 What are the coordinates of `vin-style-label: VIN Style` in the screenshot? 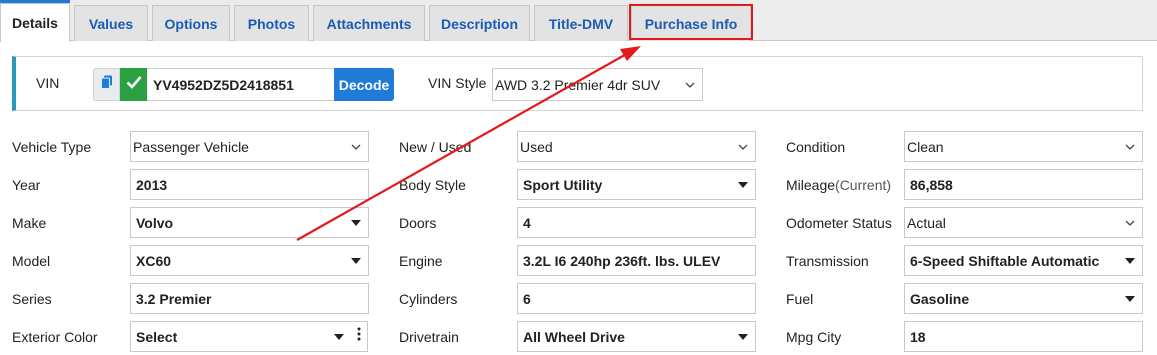 It's located at (457, 83).